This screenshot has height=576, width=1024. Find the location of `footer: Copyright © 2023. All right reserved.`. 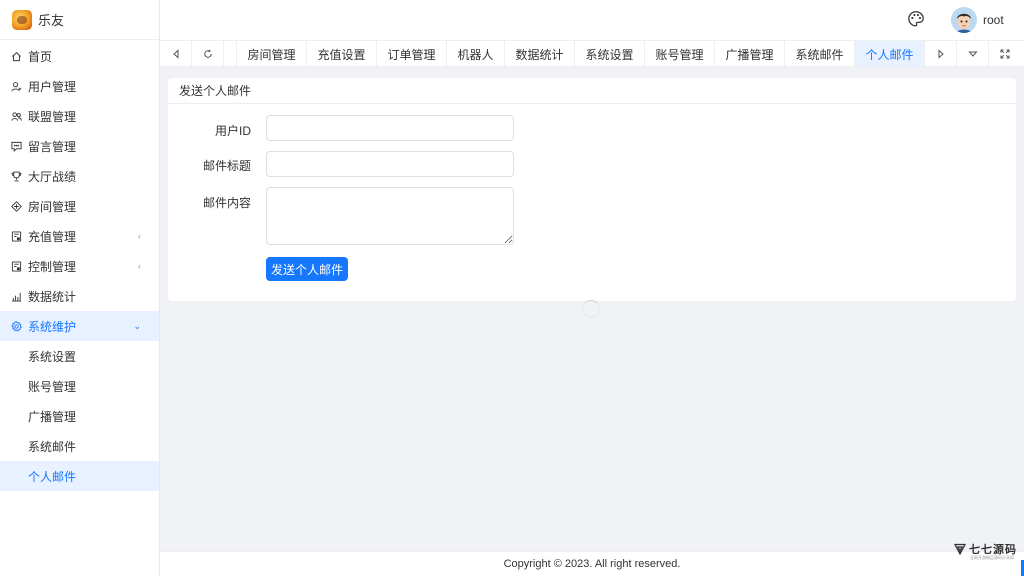

footer: Copyright © 2023. All right reserved. is located at coordinates (592, 563).